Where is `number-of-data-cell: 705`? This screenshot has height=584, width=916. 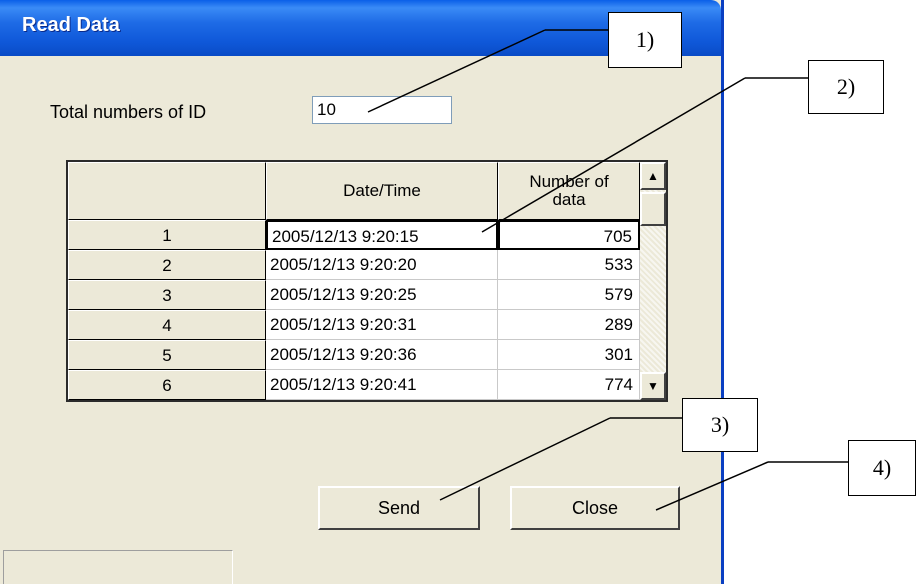 number-of-data-cell: 705 is located at coordinates (569, 235).